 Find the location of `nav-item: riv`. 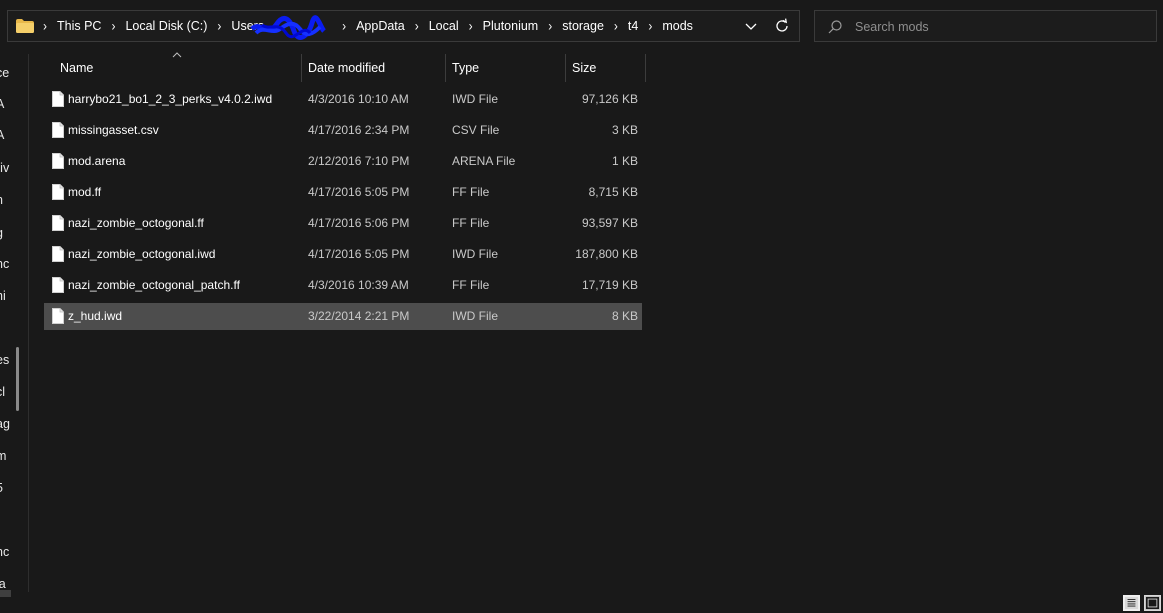

nav-item: riv is located at coordinates (4, 168).